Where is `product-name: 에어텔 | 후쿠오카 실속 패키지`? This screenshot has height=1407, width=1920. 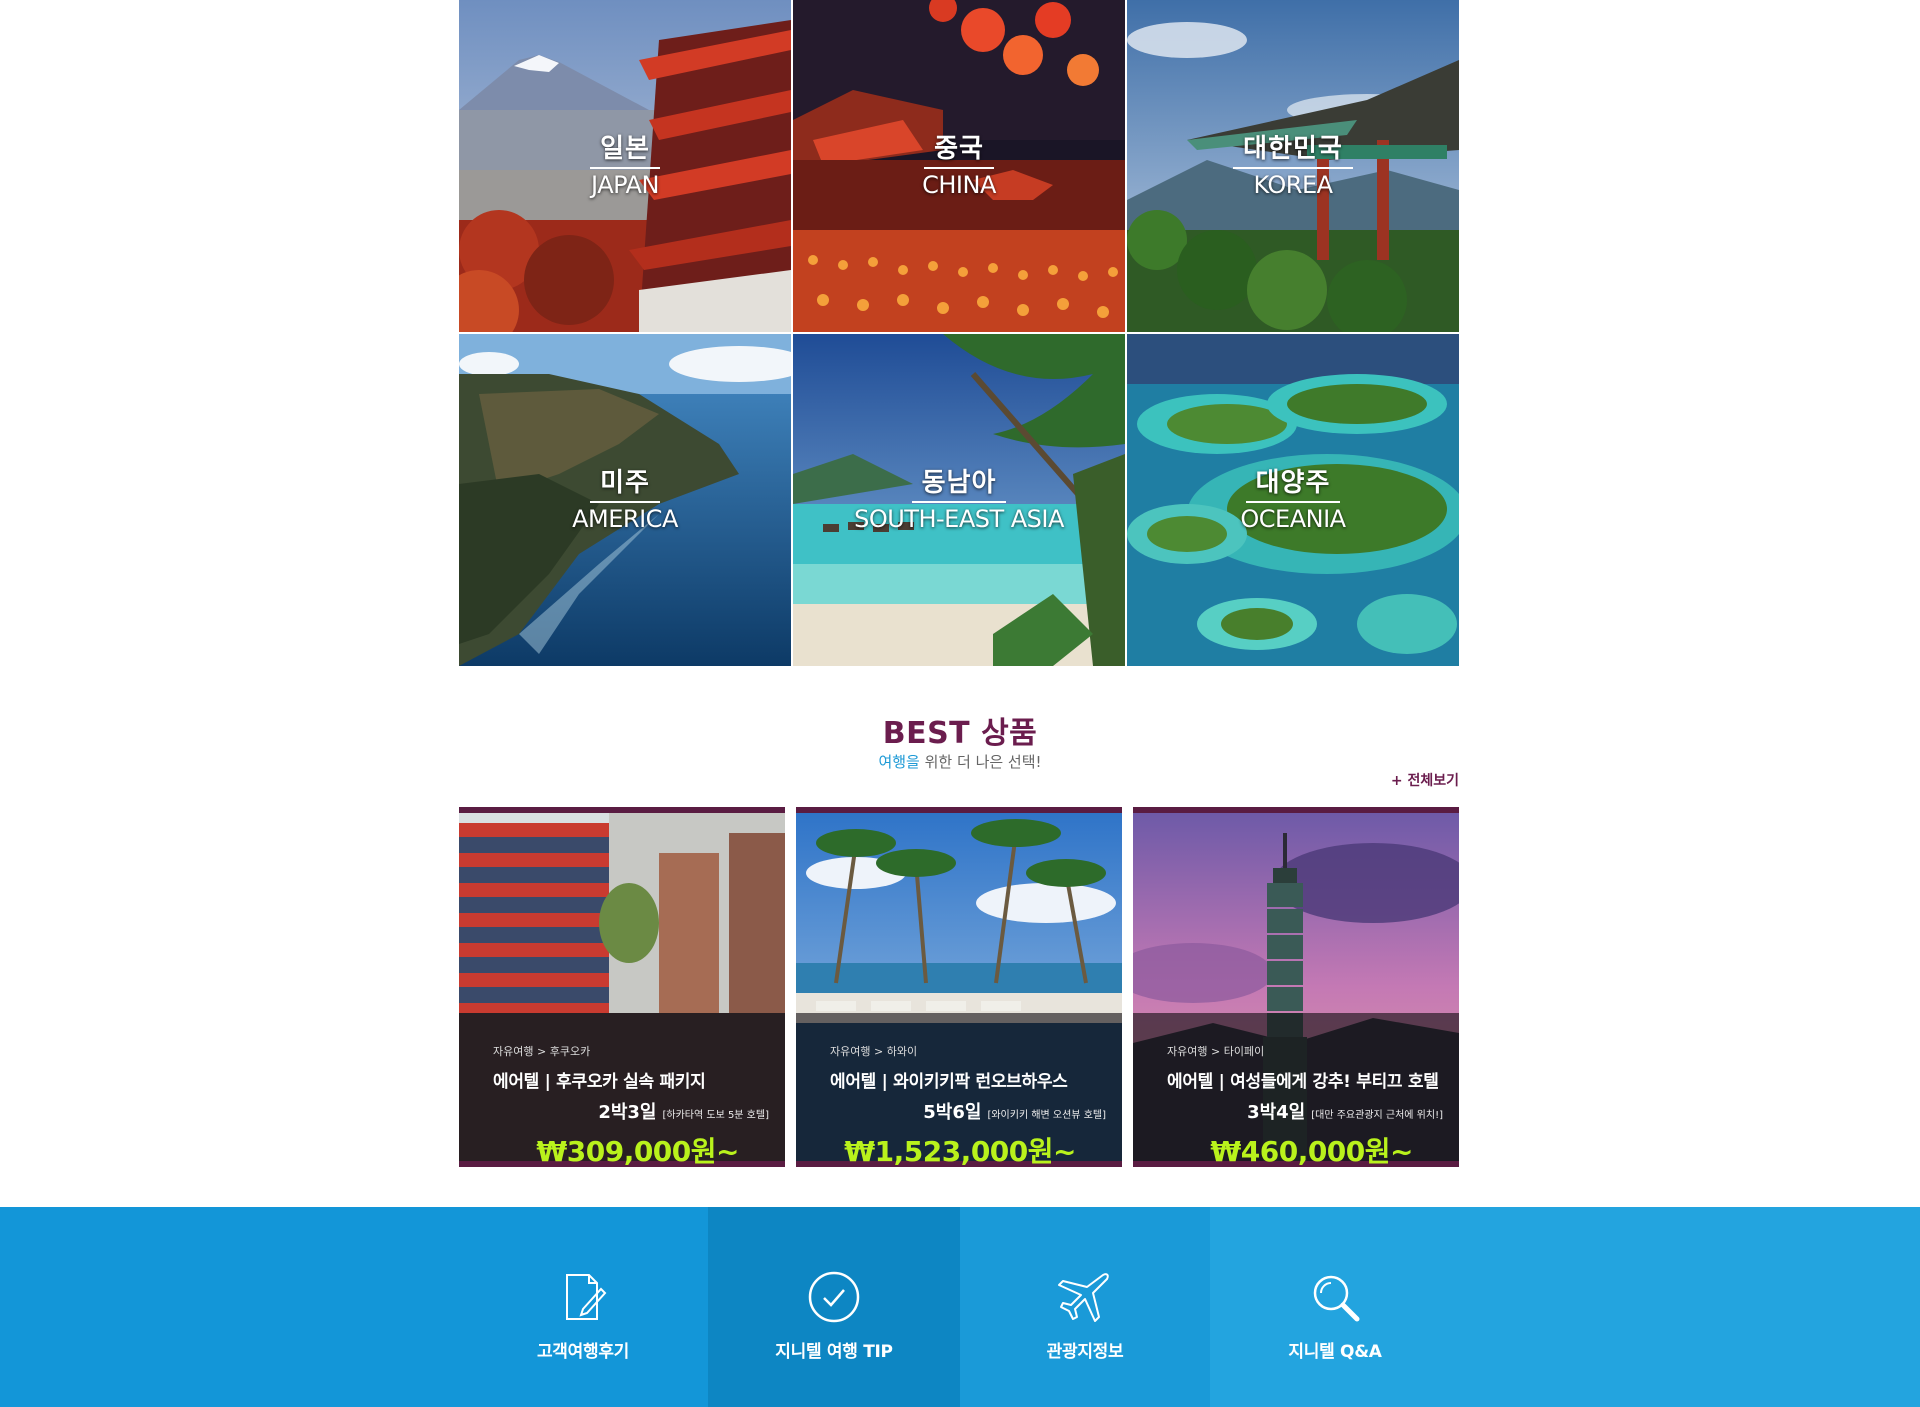 product-name: 에어텔 | 후쿠오카 실속 패키지 is located at coordinates (599, 1082).